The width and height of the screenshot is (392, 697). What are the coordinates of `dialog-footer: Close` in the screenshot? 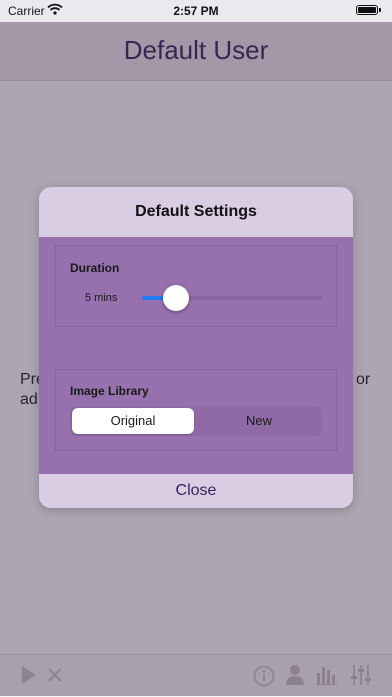 It's located at (196, 491).